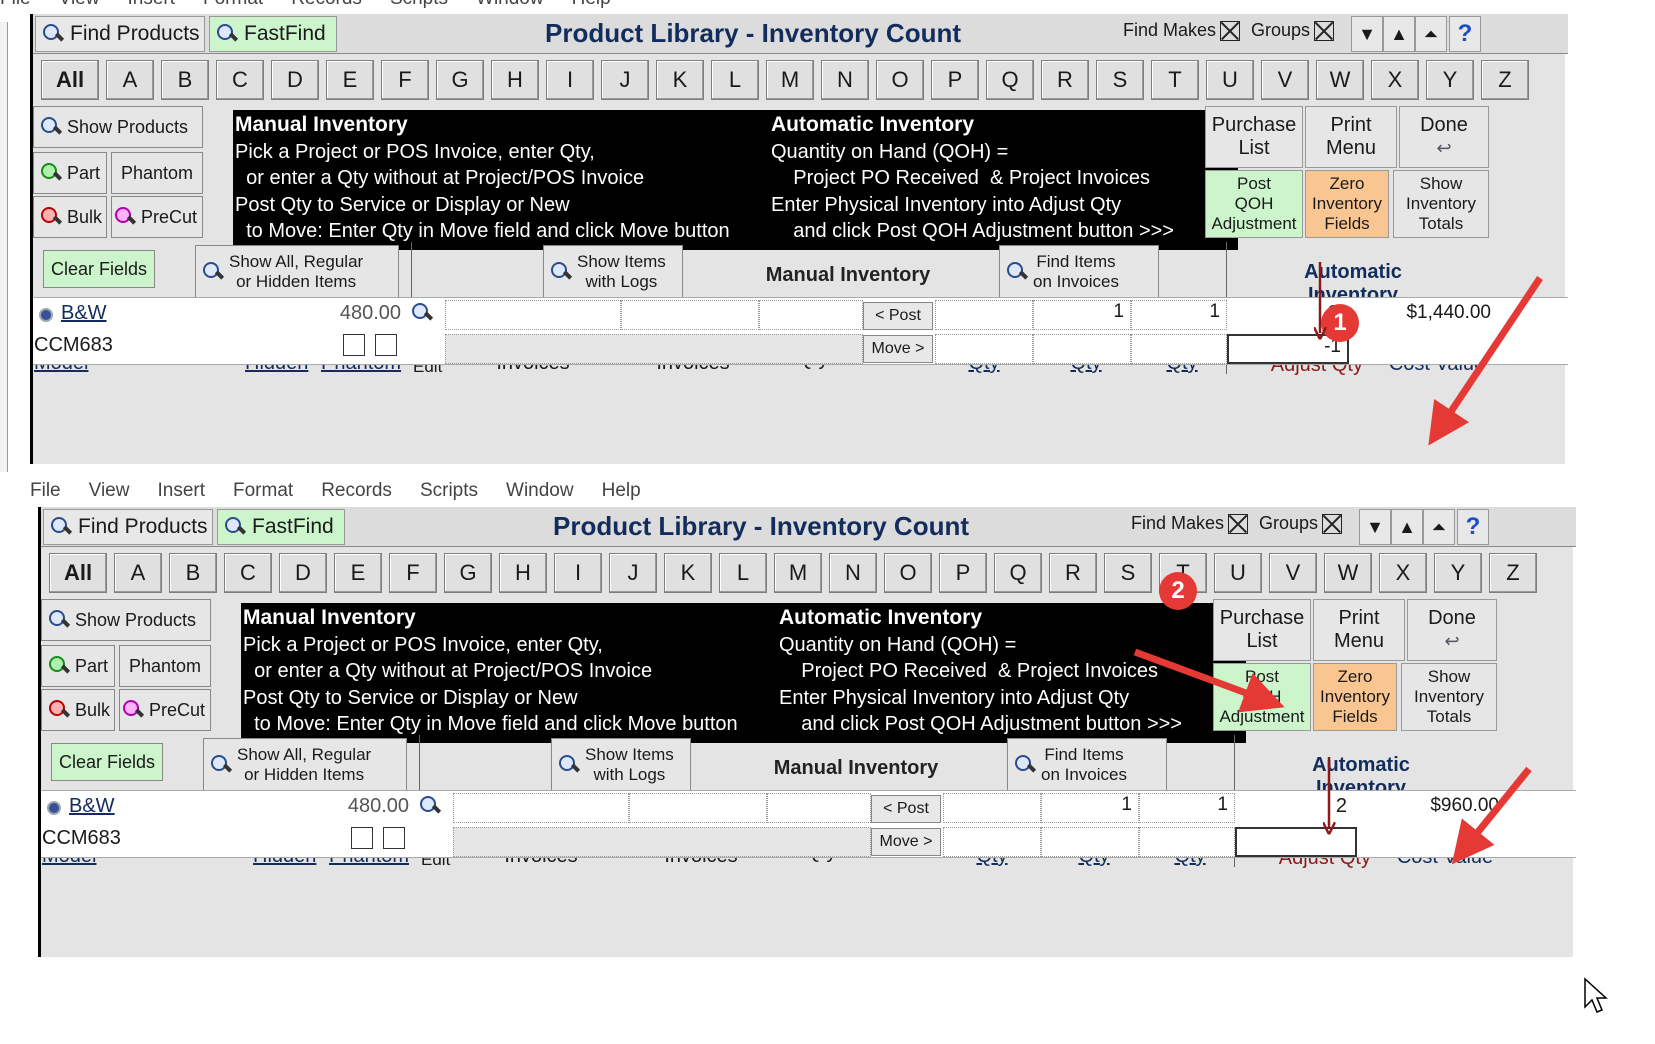 This screenshot has width=1655, height=1044. What do you see at coordinates (233, 4) in the screenshot?
I see `menu-format: Format` at bounding box center [233, 4].